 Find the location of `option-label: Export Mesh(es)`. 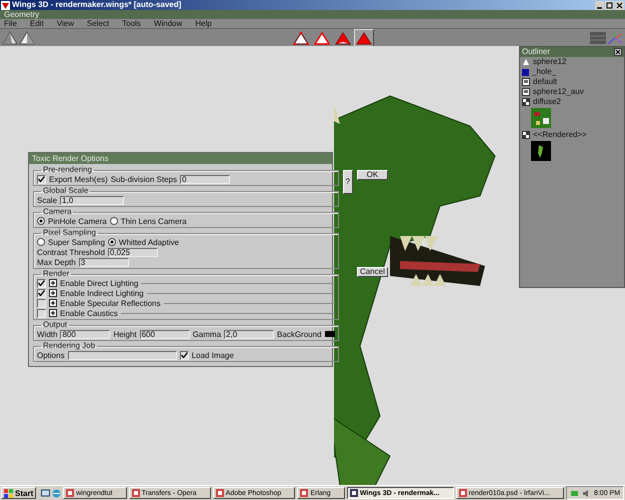

option-label: Export Mesh(es) is located at coordinates (78, 179).